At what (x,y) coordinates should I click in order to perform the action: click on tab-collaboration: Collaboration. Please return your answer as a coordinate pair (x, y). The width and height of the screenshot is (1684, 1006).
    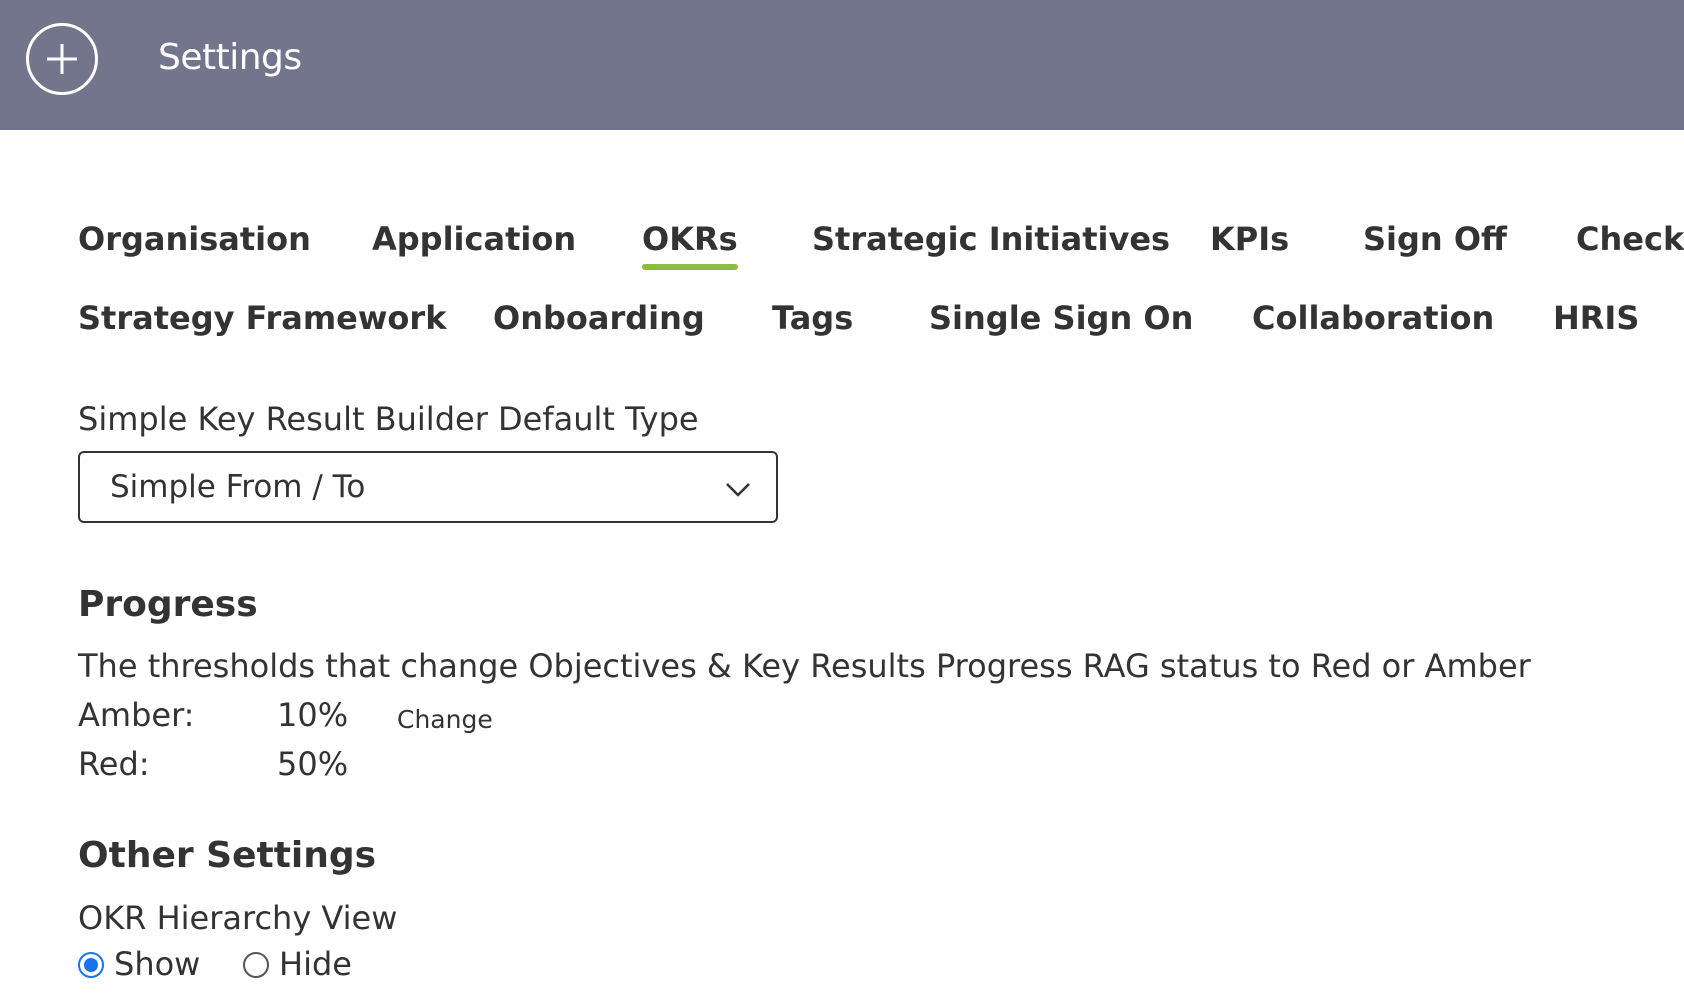
    Looking at the image, I should click on (1373, 318).